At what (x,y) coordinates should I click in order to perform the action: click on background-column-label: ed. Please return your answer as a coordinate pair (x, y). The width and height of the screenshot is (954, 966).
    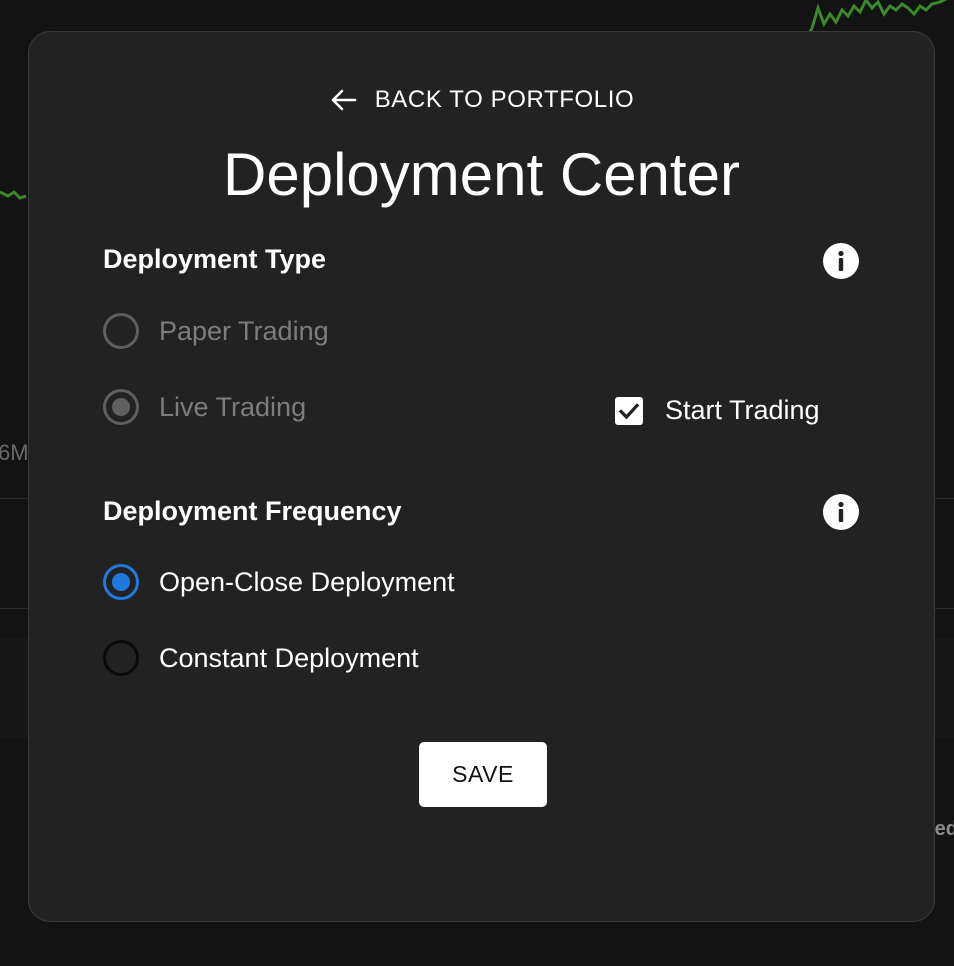
    Looking at the image, I should click on (944, 829).